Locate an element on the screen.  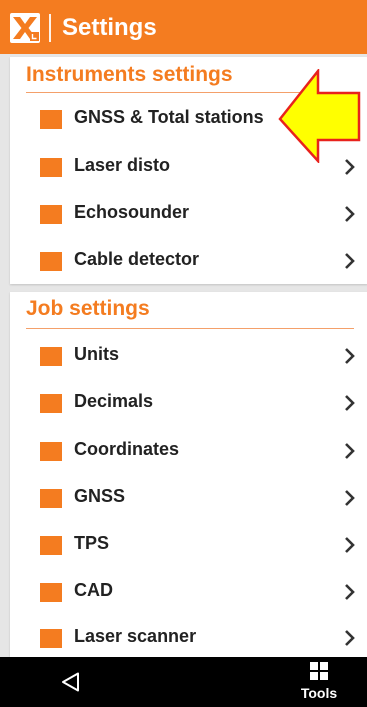
app-logo-icon is located at coordinates (25, 28).